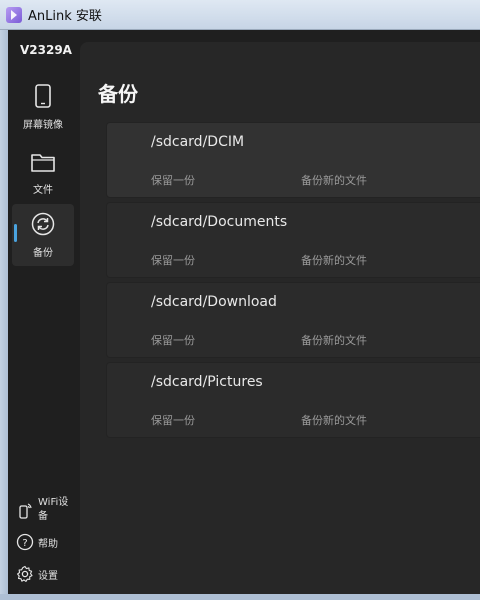 This screenshot has width=480, height=600. Describe the element at coordinates (53, 509) in the screenshot. I see `wifi-devices-label: WiFi设备` at that location.